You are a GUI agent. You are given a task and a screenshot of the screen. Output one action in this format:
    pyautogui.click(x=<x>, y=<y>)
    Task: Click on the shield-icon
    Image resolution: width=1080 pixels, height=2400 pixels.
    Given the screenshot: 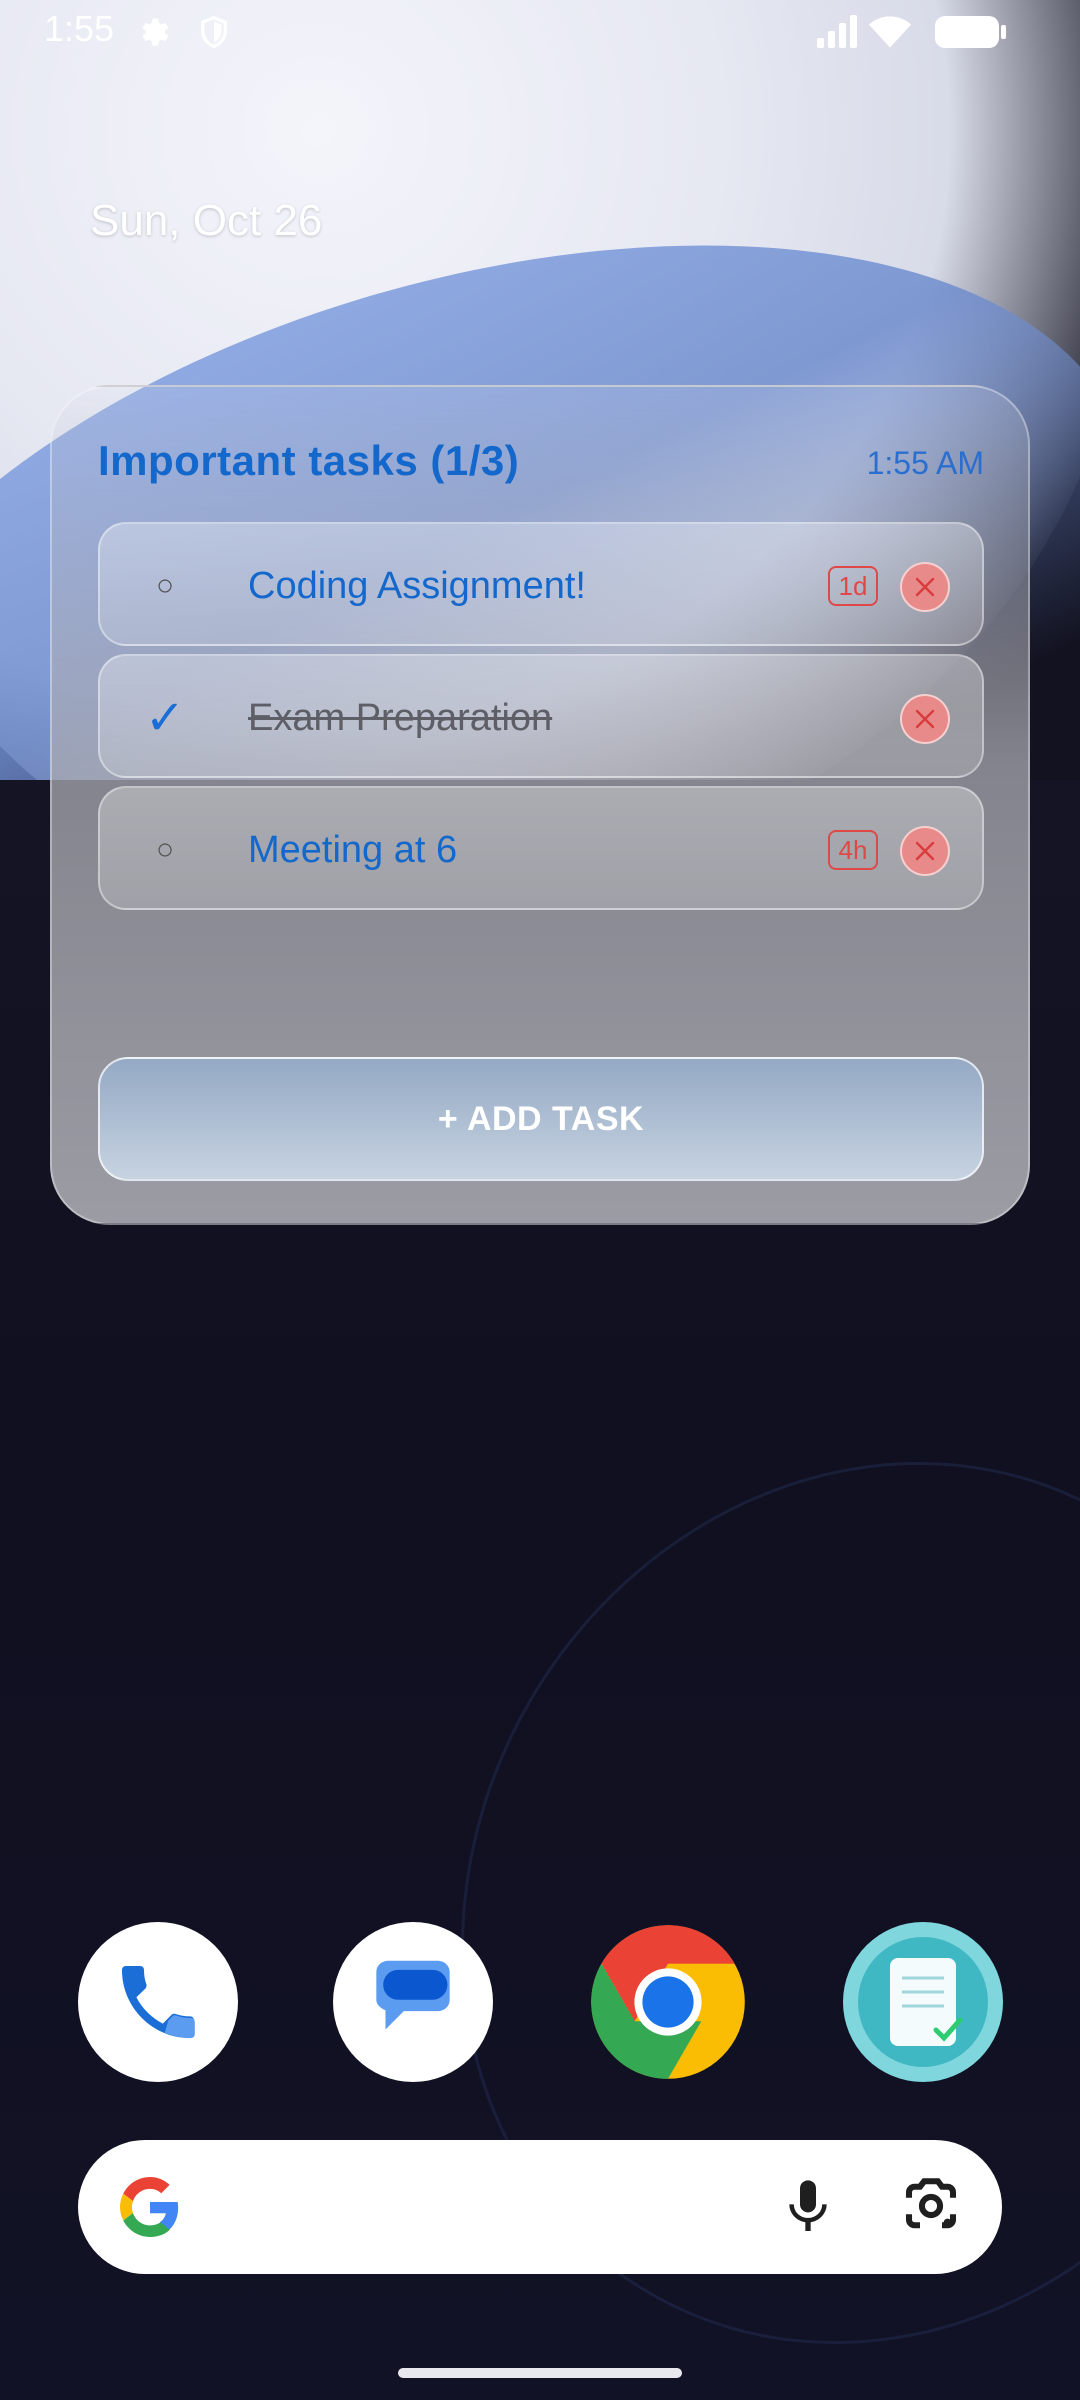 What is the action you would take?
    pyautogui.click(x=214, y=32)
    